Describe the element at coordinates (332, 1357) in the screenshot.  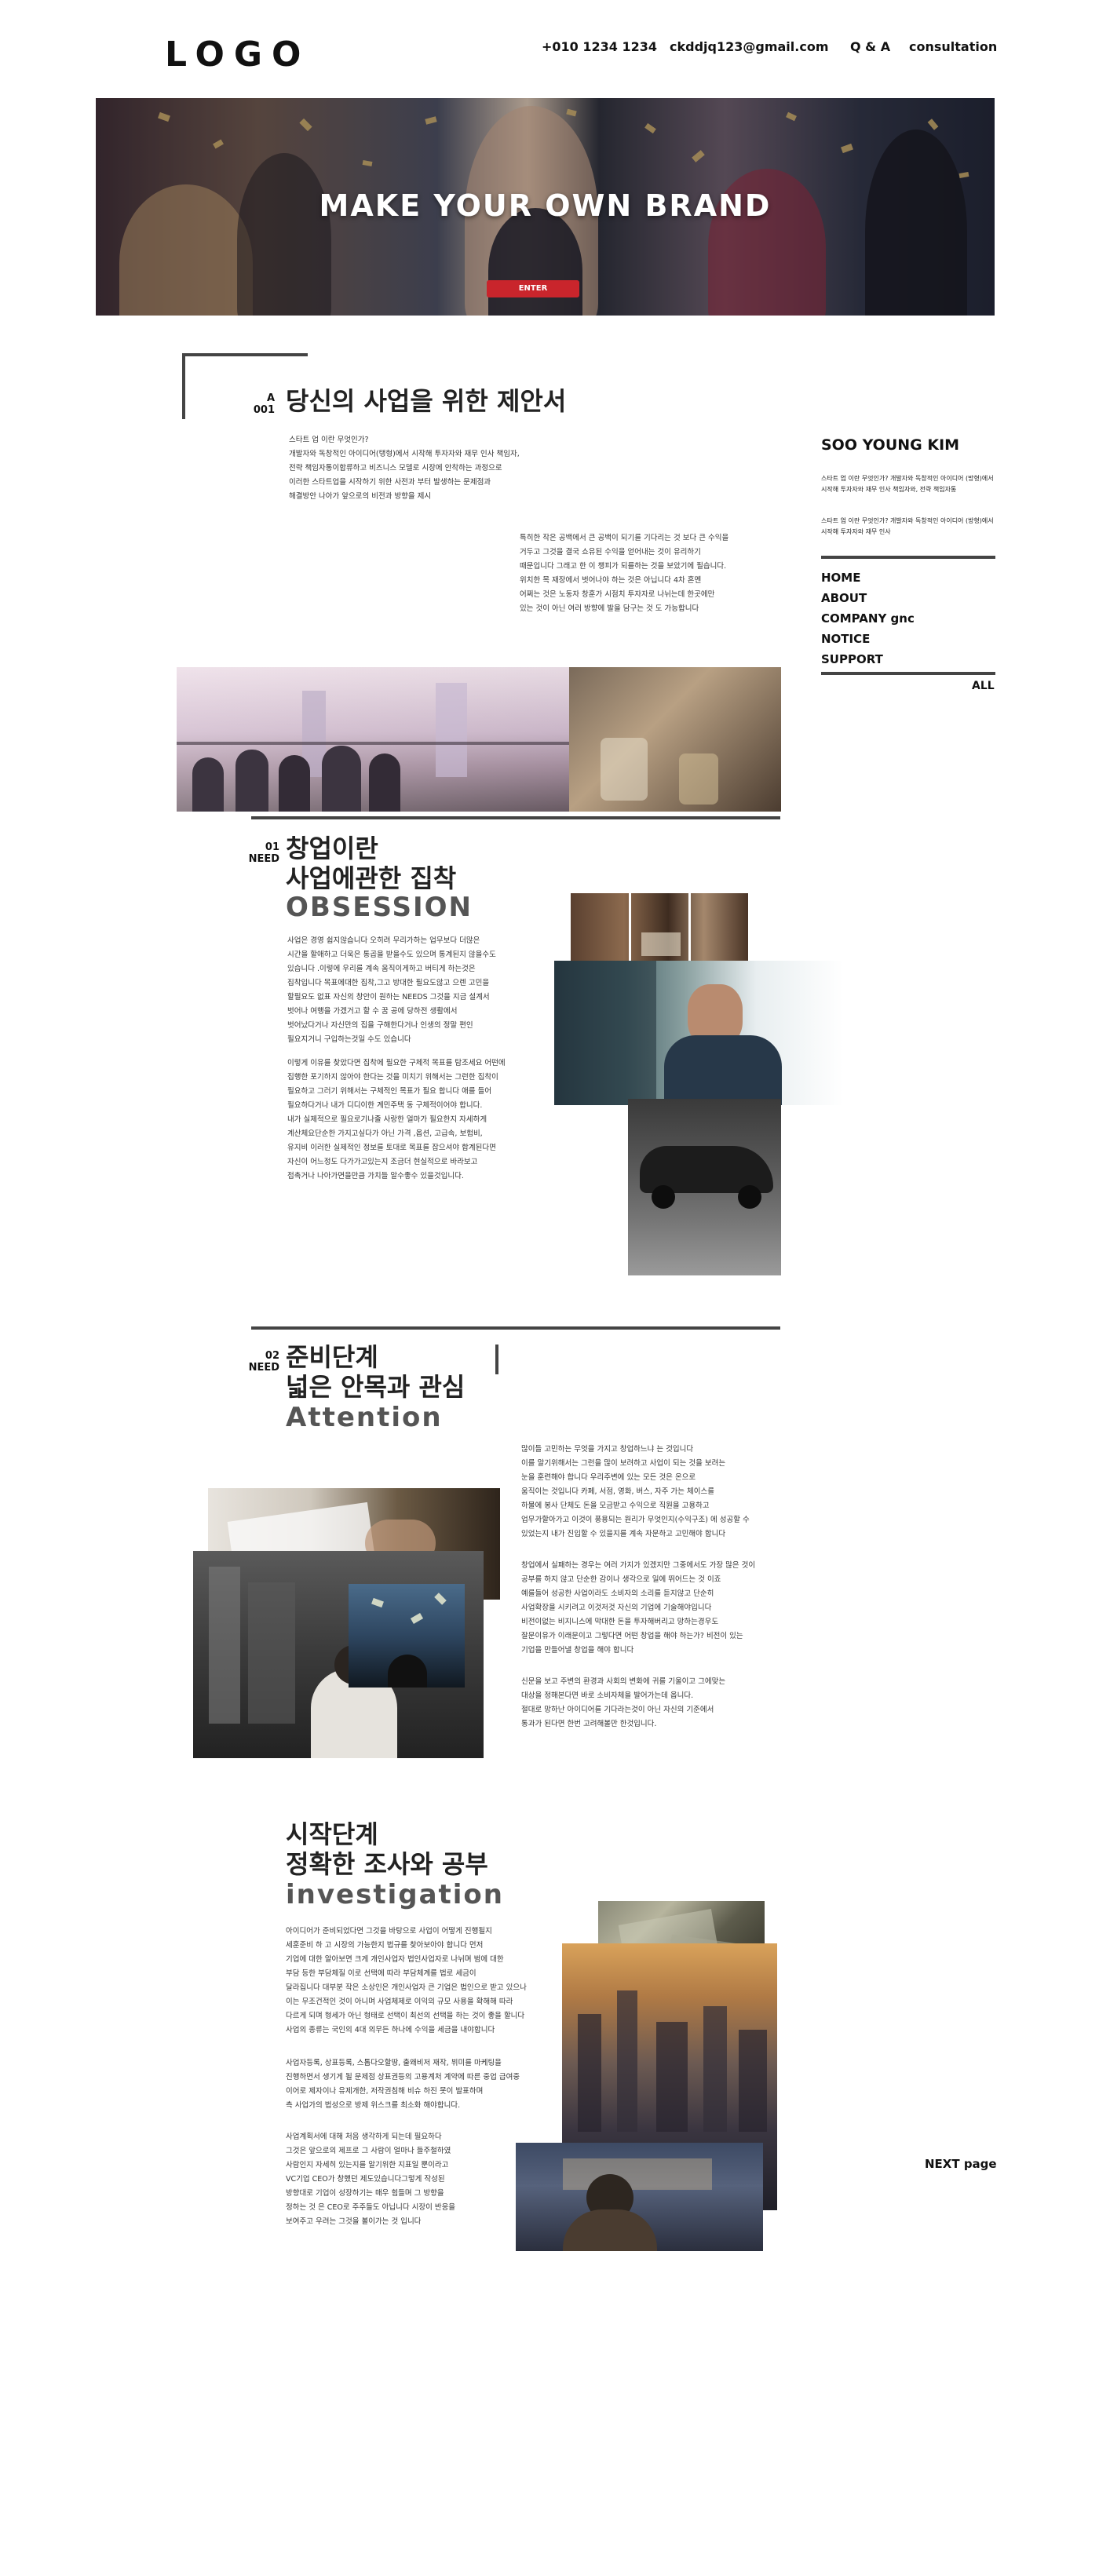
I see `need2-title-1: 준비단계` at that location.